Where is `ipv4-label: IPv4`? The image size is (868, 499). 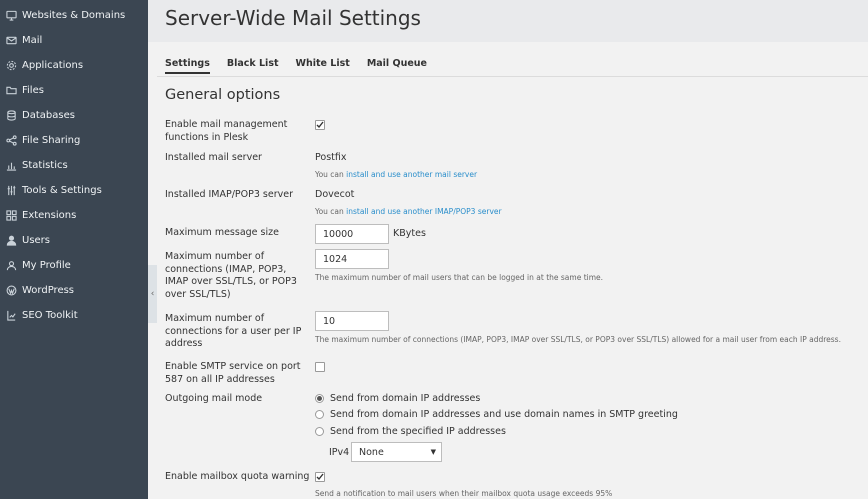 ipv4-label: IPv4 is located at coordinates (339, 452).